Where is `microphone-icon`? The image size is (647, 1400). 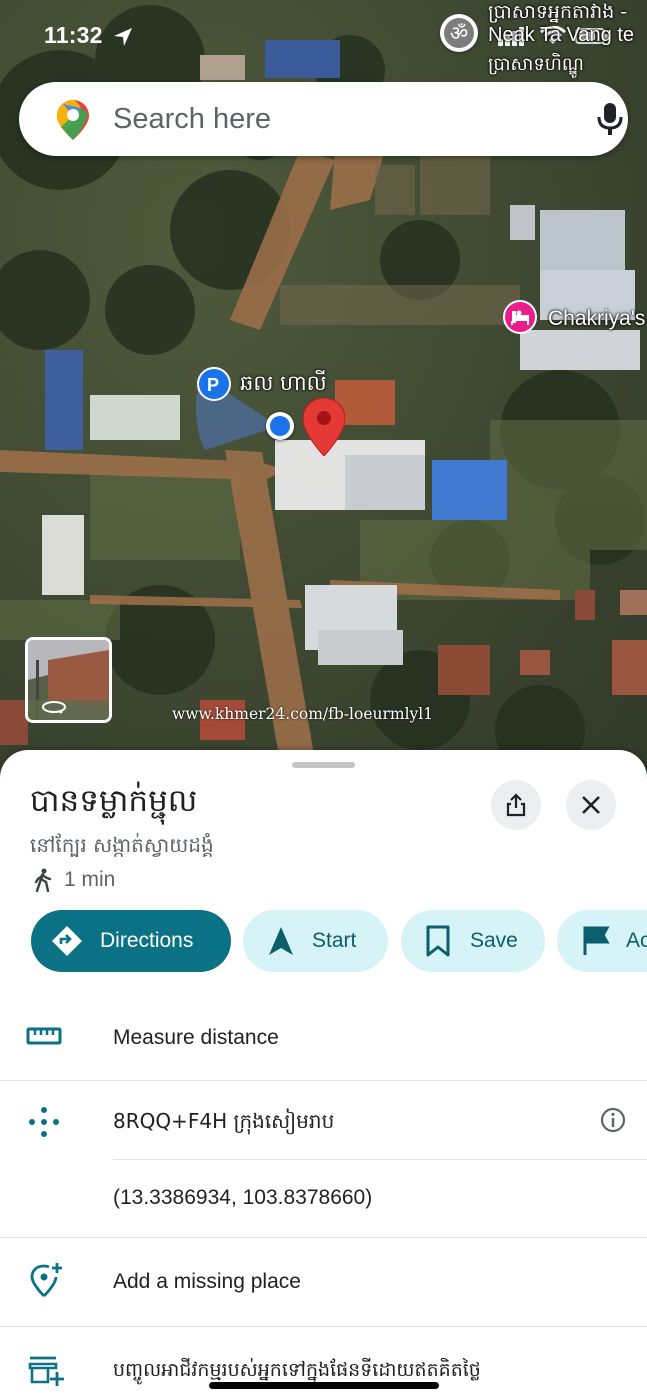 microphone-icon is located at coordinates (610, 119).